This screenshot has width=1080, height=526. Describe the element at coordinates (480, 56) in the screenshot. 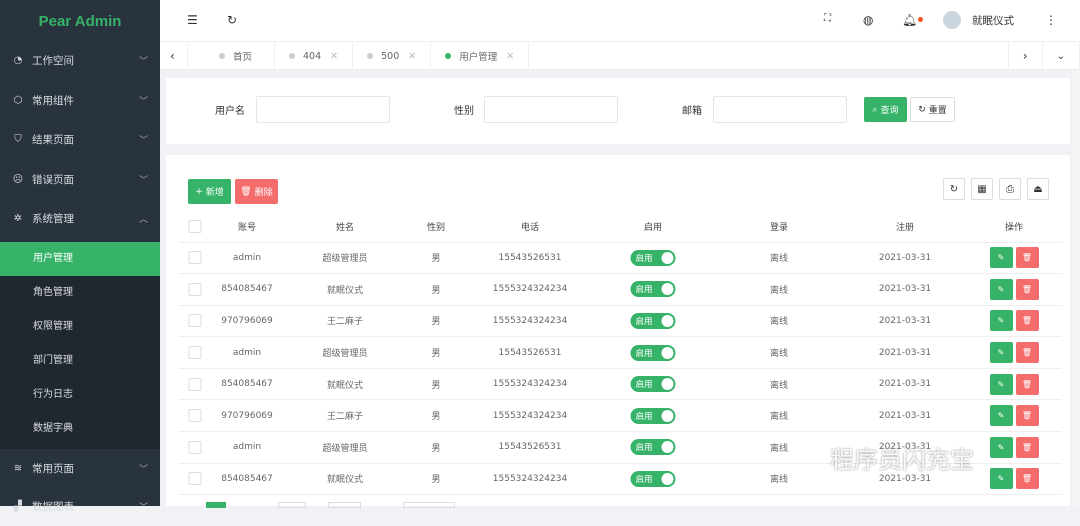

I see `tab-3: 用户管理 ✕` at that location.